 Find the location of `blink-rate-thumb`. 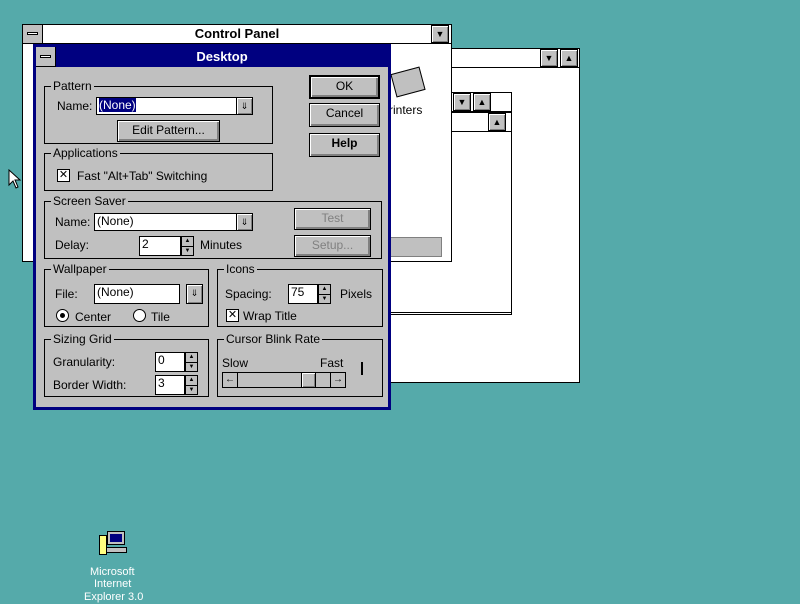

blink-rate-thumb is located at coordinates (308, 380).